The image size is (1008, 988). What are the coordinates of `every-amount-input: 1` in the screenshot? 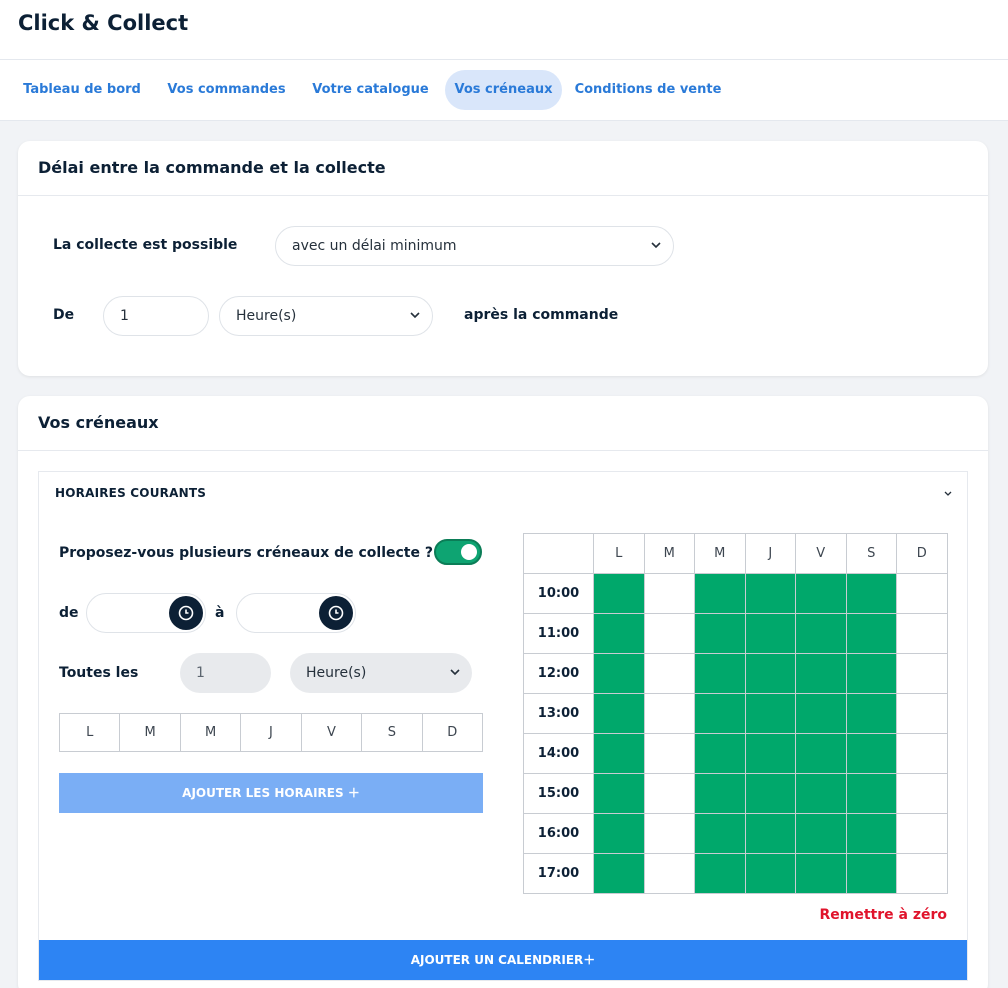 It's located at (225, 673).